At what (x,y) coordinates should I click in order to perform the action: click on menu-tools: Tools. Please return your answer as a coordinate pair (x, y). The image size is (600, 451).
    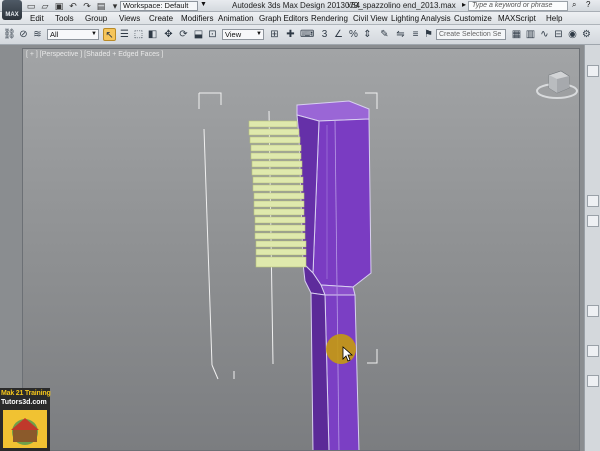
    Looking at the image, I should click on (64, 18).